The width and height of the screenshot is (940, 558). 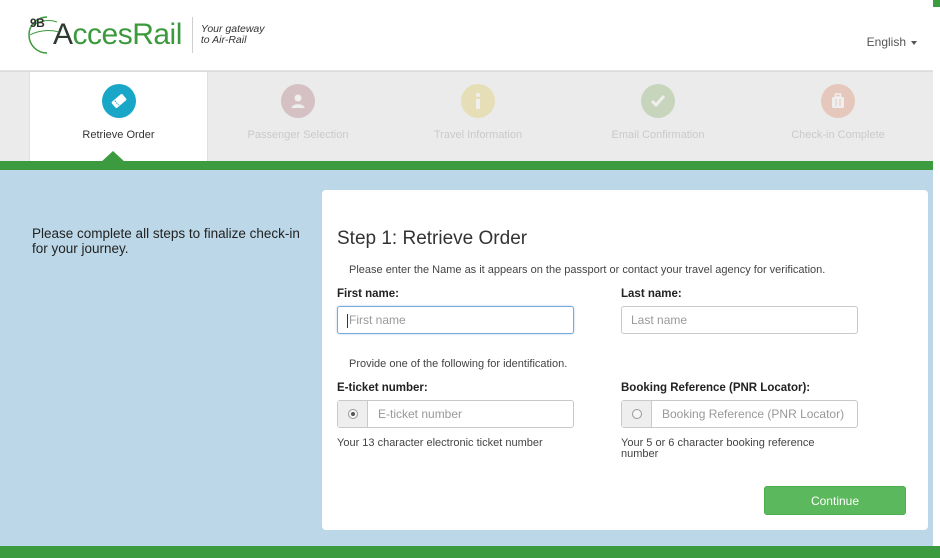 I want to click on logo-code: 9B, so click(x=37, y=23).